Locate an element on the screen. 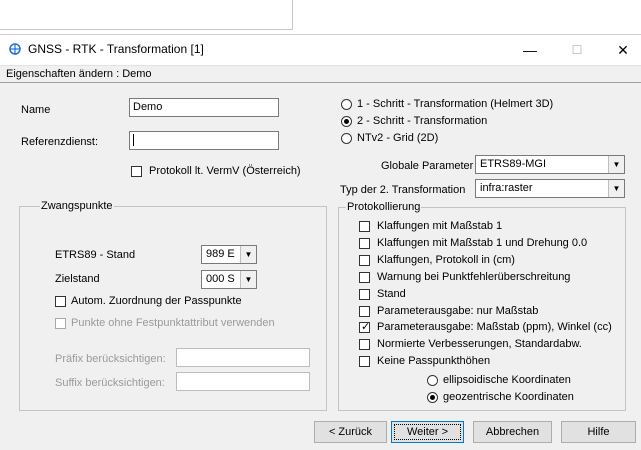 This screenshot has width=641, height=450. stand-label: Stand is located at coordinates (391, 294).